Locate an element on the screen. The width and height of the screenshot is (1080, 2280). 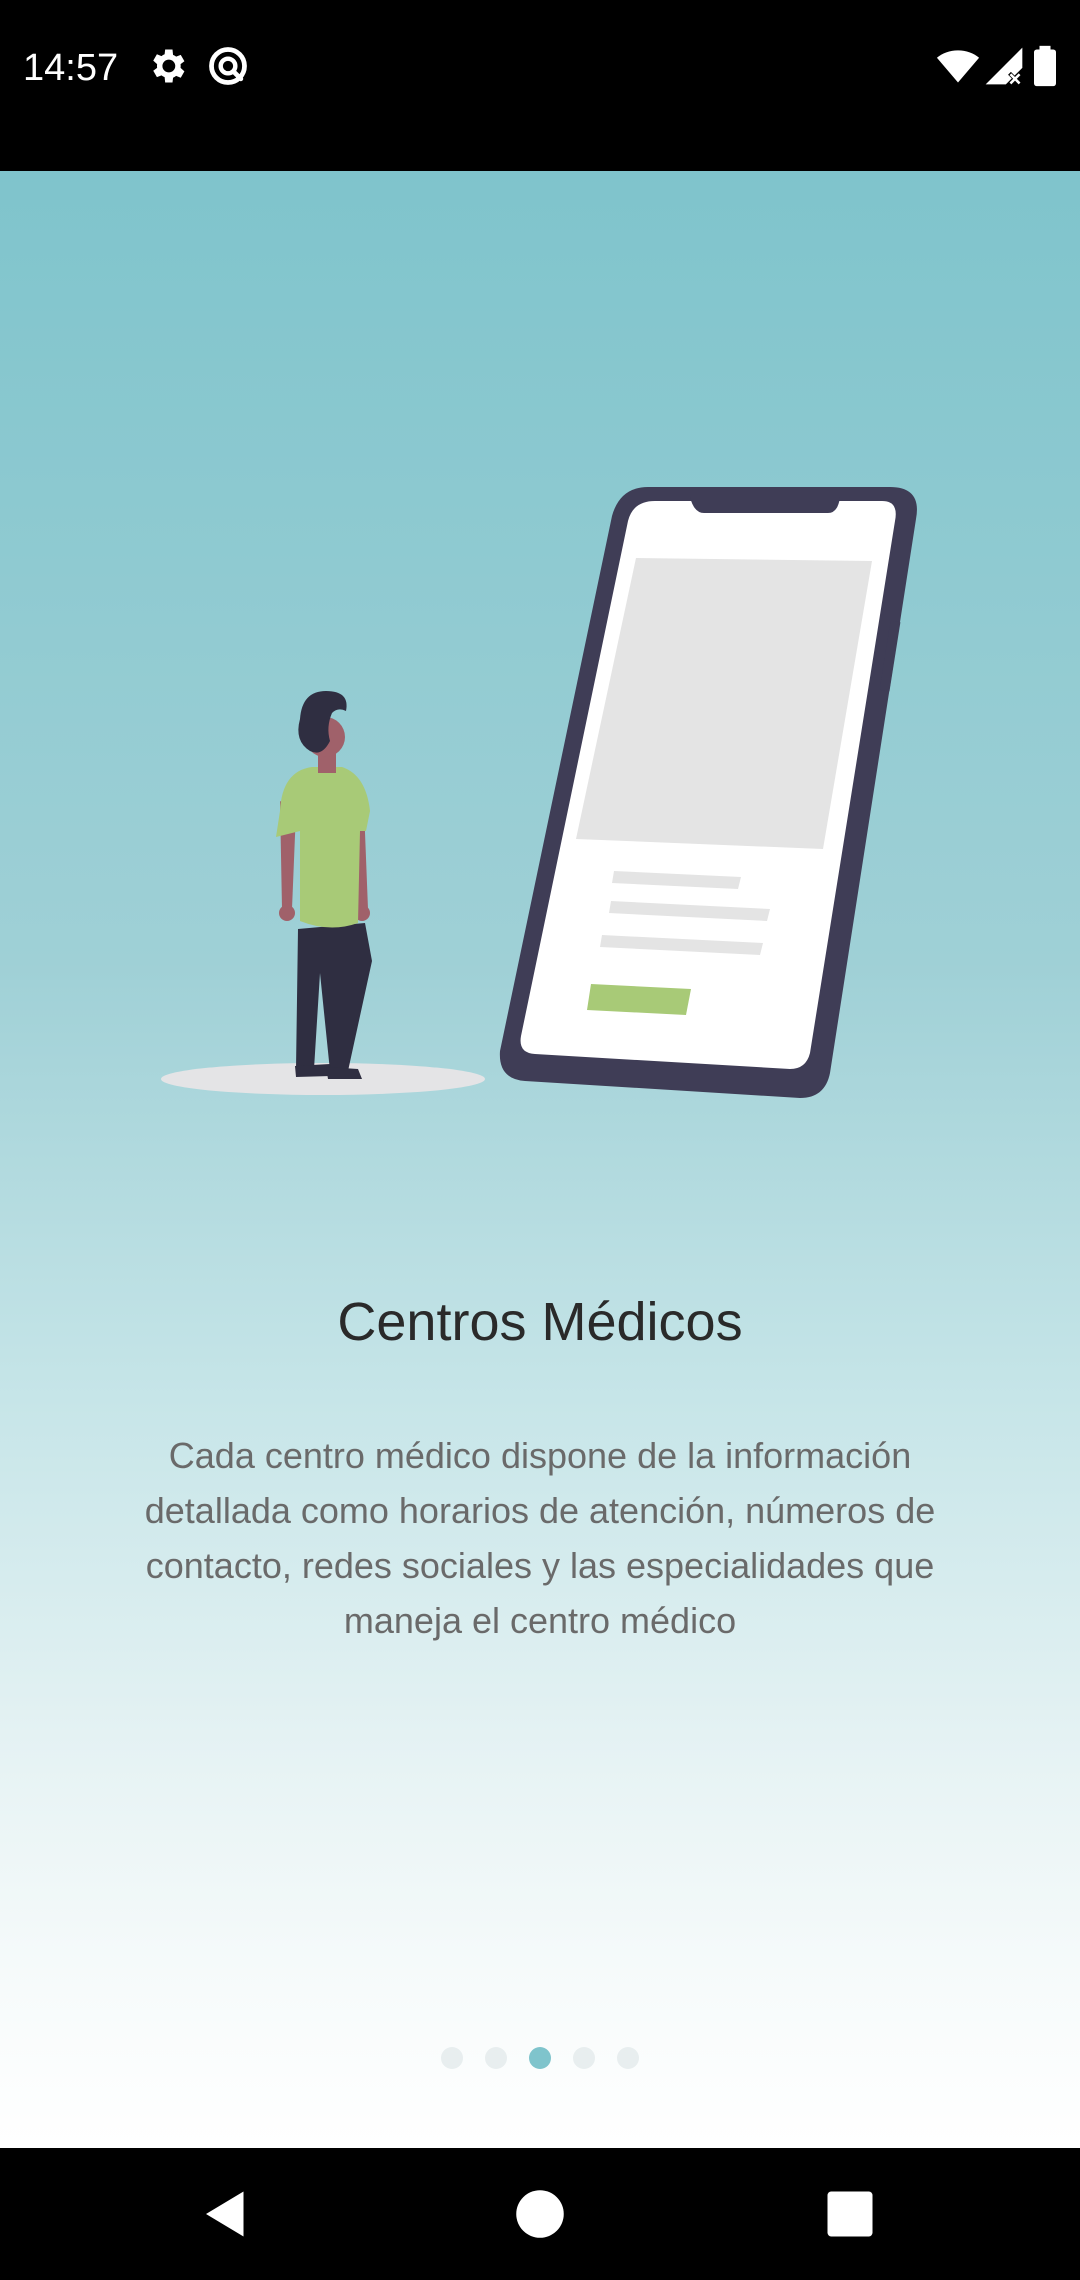
page-dot-3-active is located at coordinates (540, 2058).